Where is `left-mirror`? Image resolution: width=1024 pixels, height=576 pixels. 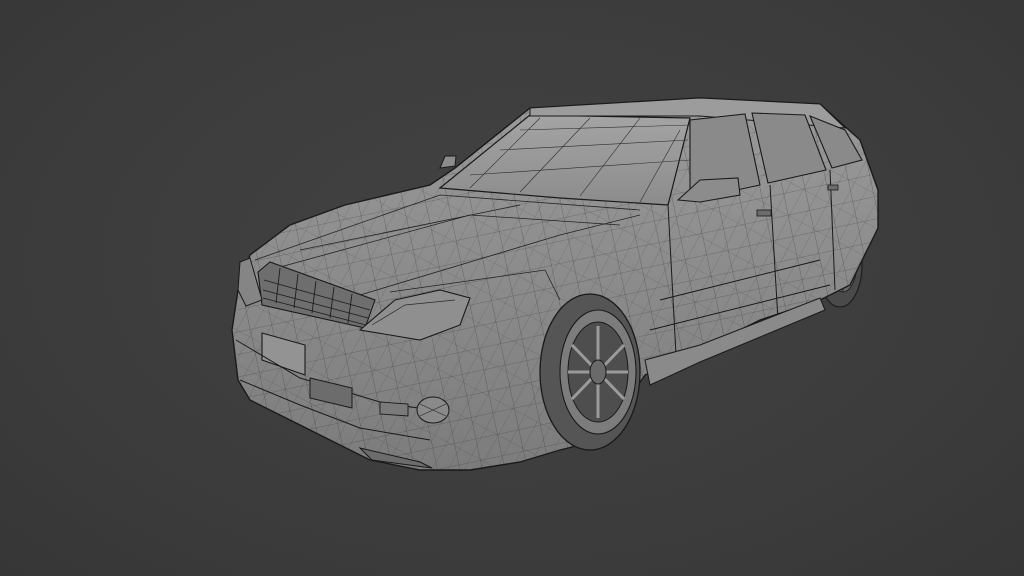
left-mirror is located at coordinates (448, 162).